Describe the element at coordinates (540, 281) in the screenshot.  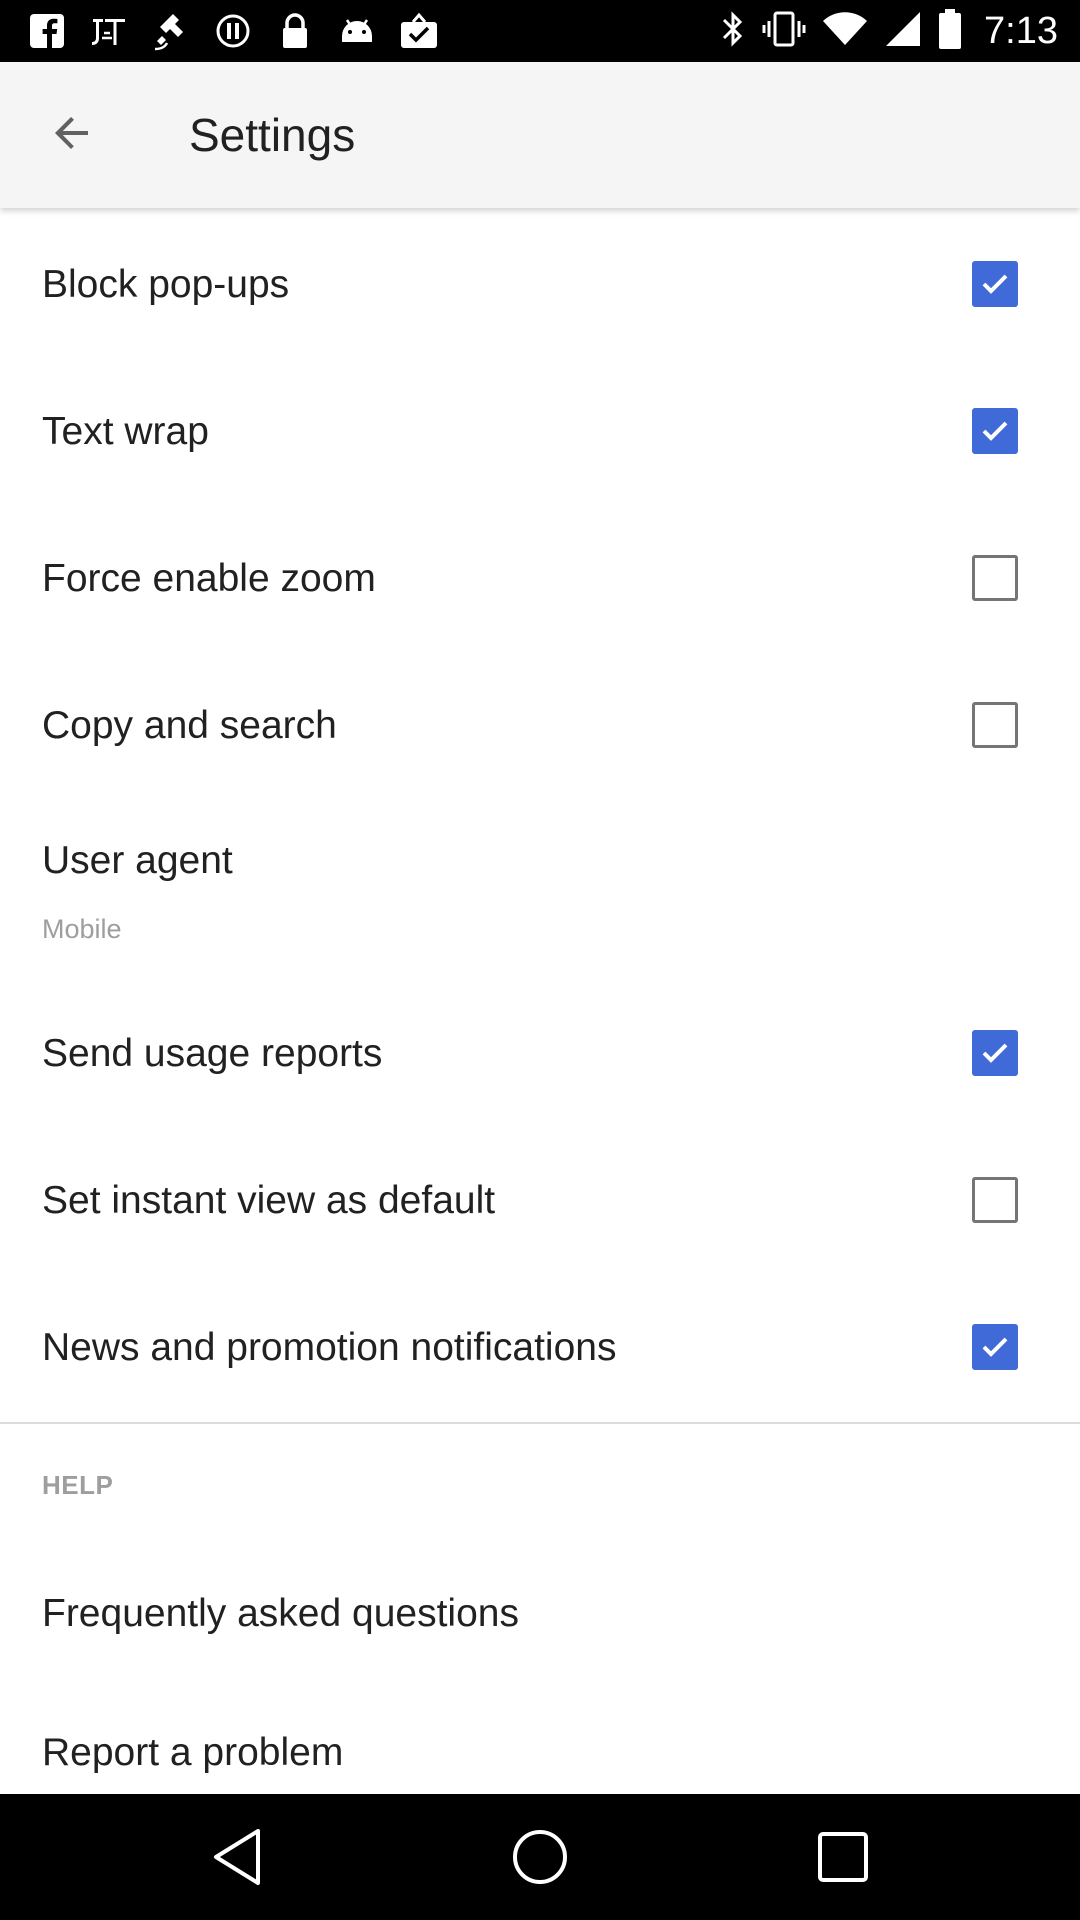
I see `setting-block-popups: Block pop-ups` at that location.